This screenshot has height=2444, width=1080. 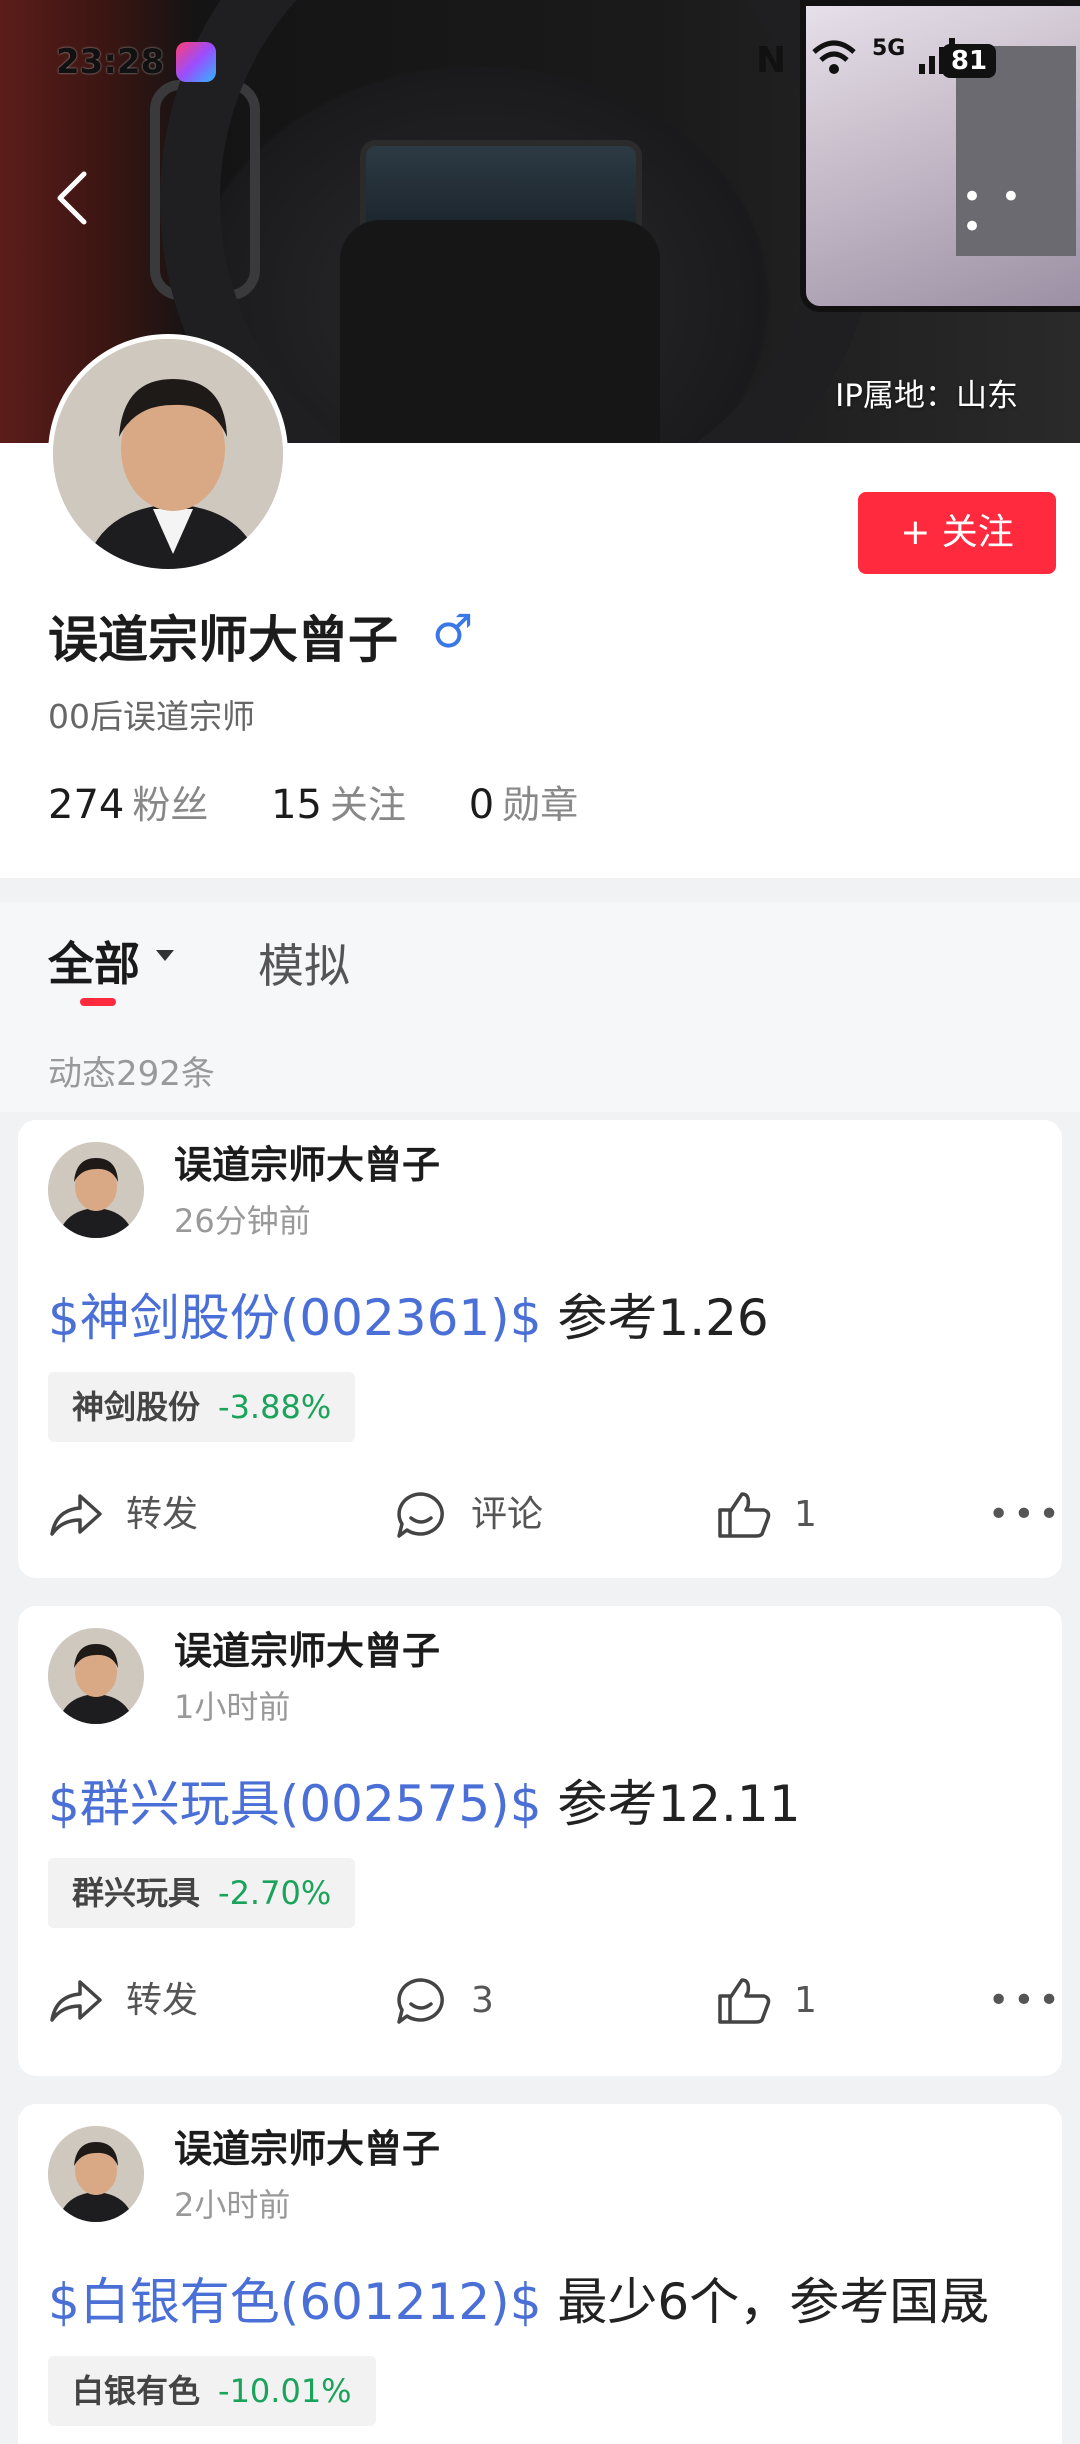 I want to click on stat-medals: 0 勋章, so click(x=523, y=801).